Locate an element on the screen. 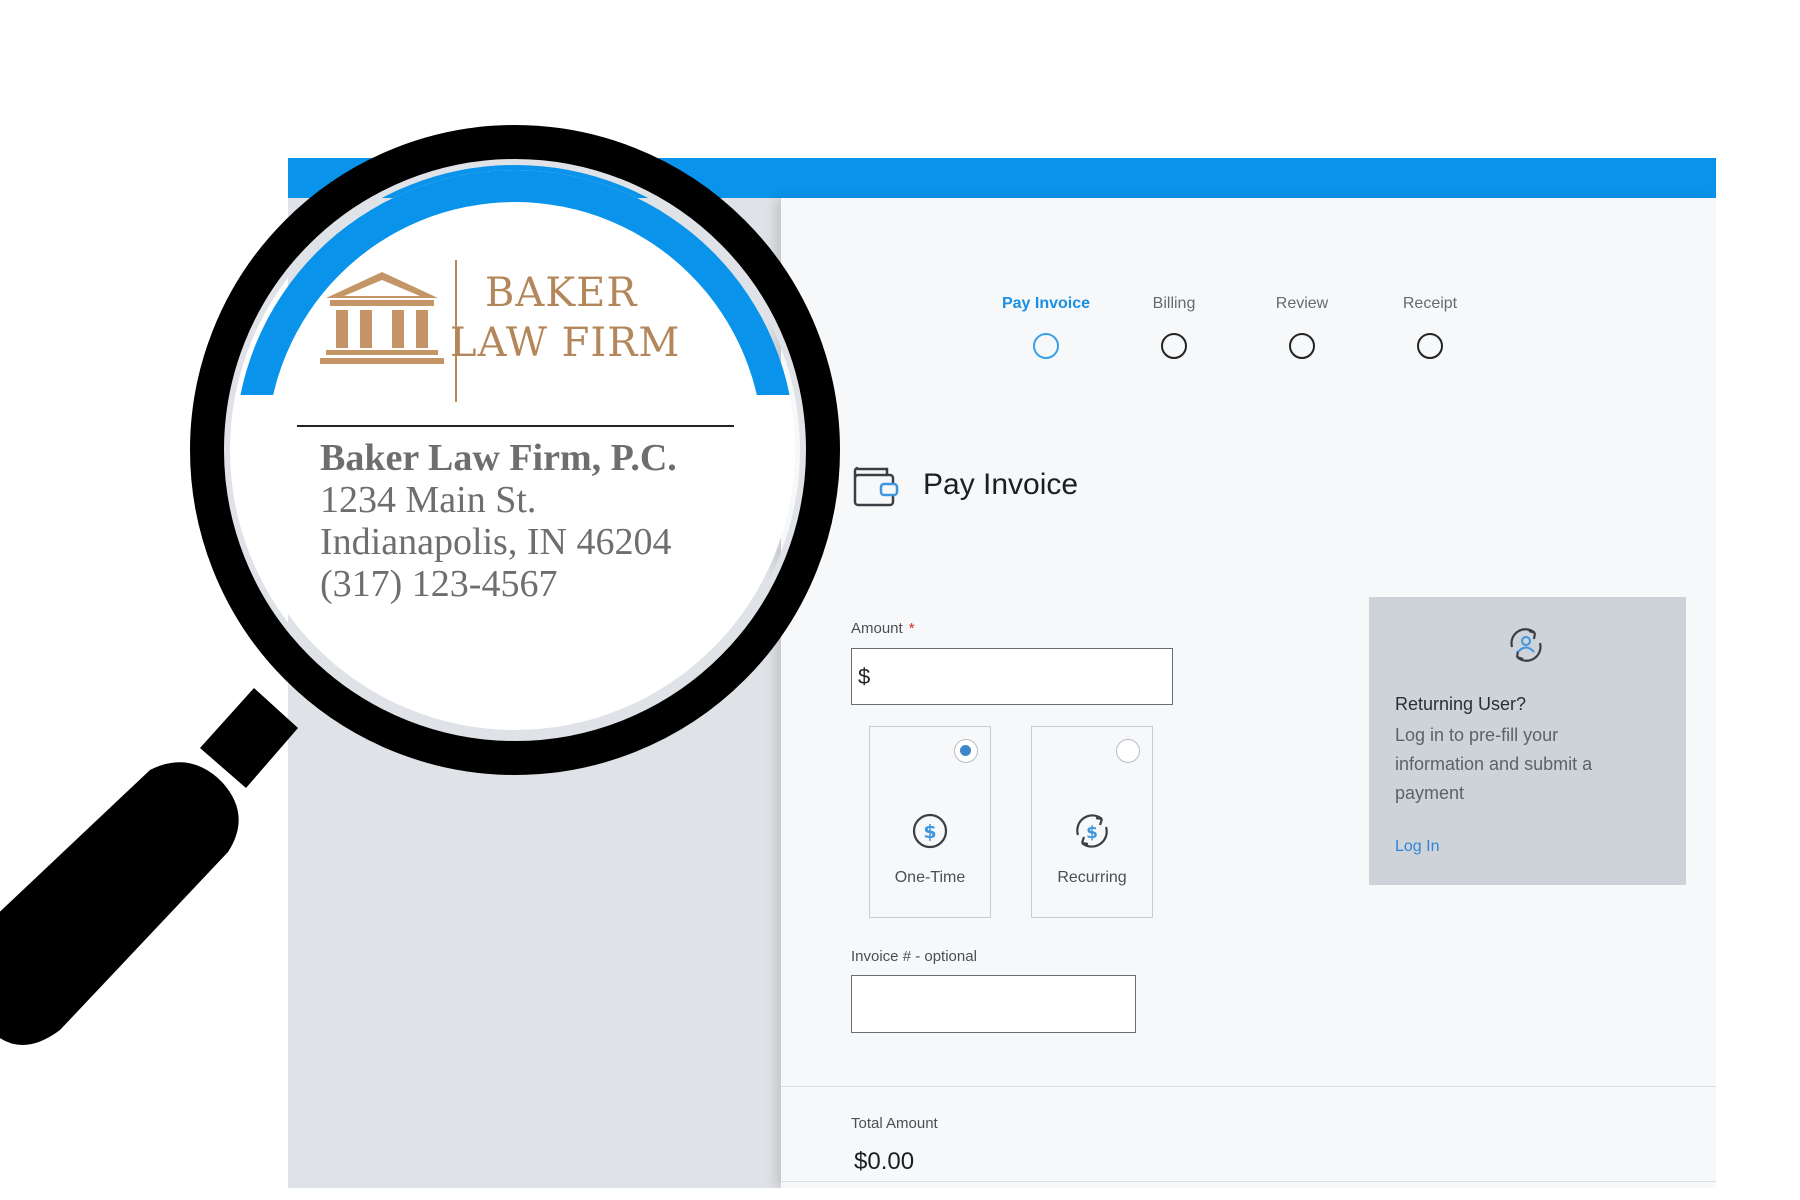 The width and height of the screenshot is (1800, 1200). option-label: Recurring is located at coordinates (1092, 877).